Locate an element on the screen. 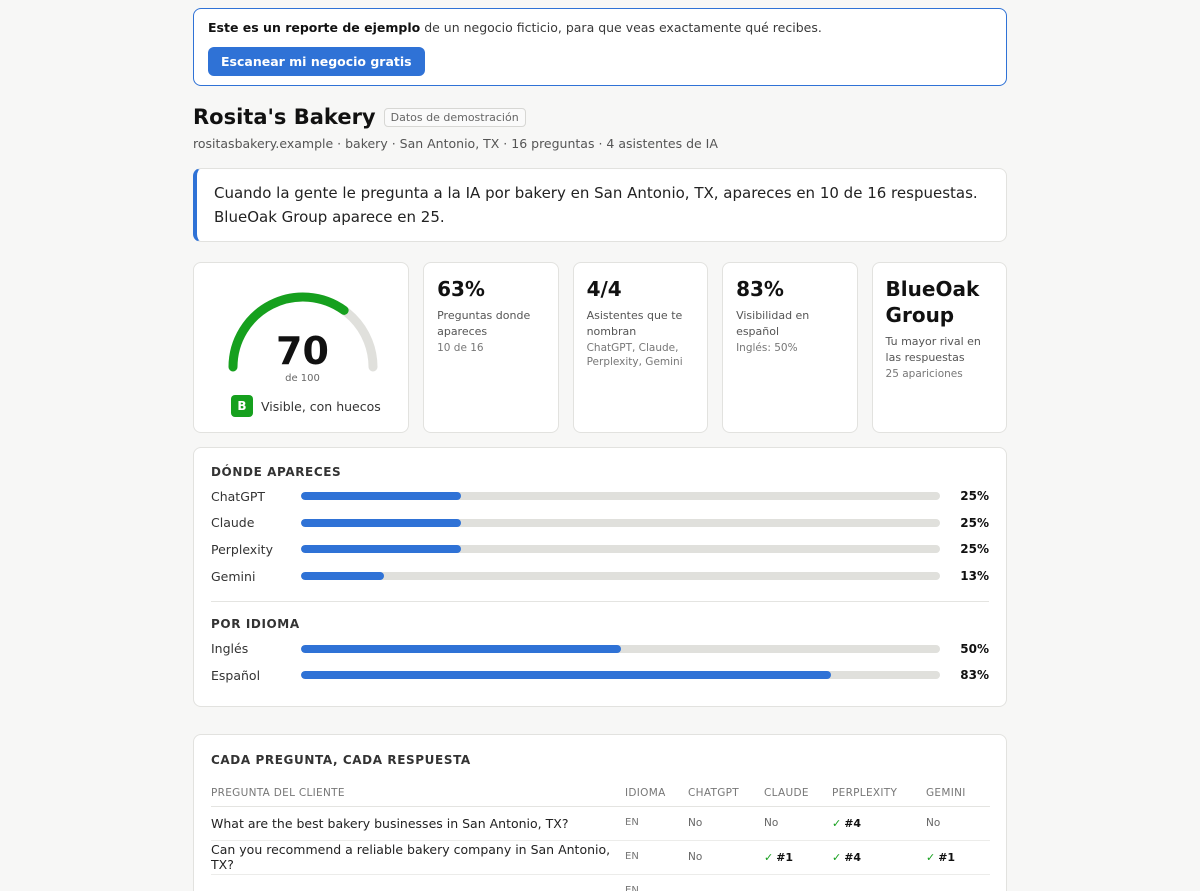  bar-percent: 50% is located at coordinates (974, 648).